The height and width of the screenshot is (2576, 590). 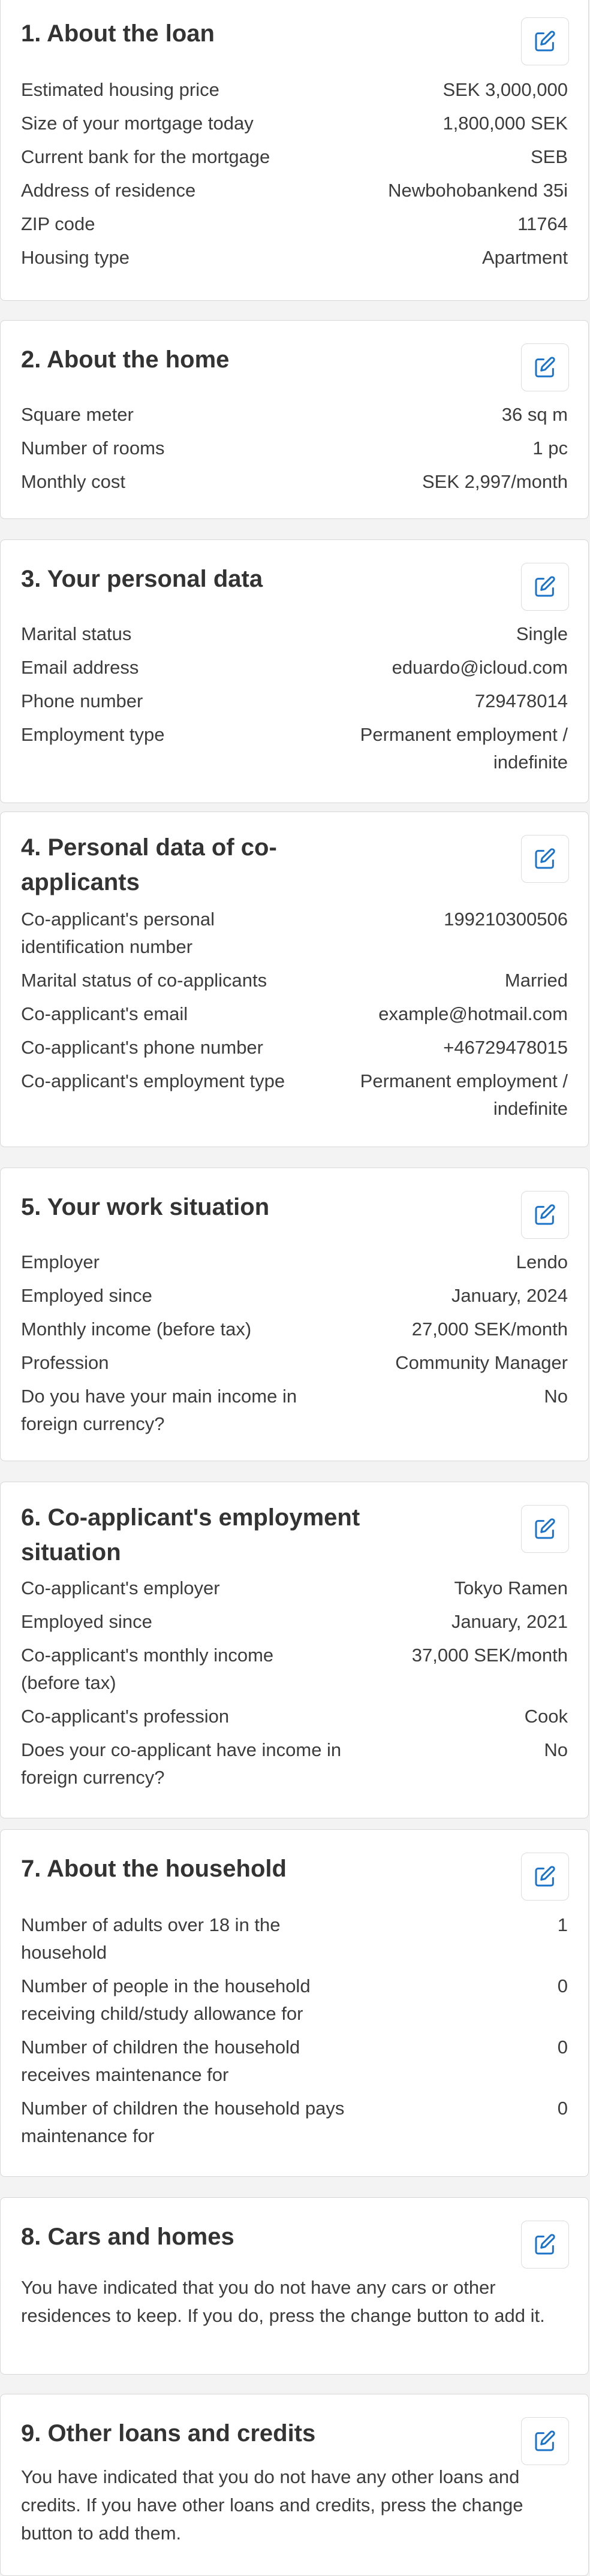 I want to click on row-value: eduardo@icloud.com, so click(x=480, y=667).